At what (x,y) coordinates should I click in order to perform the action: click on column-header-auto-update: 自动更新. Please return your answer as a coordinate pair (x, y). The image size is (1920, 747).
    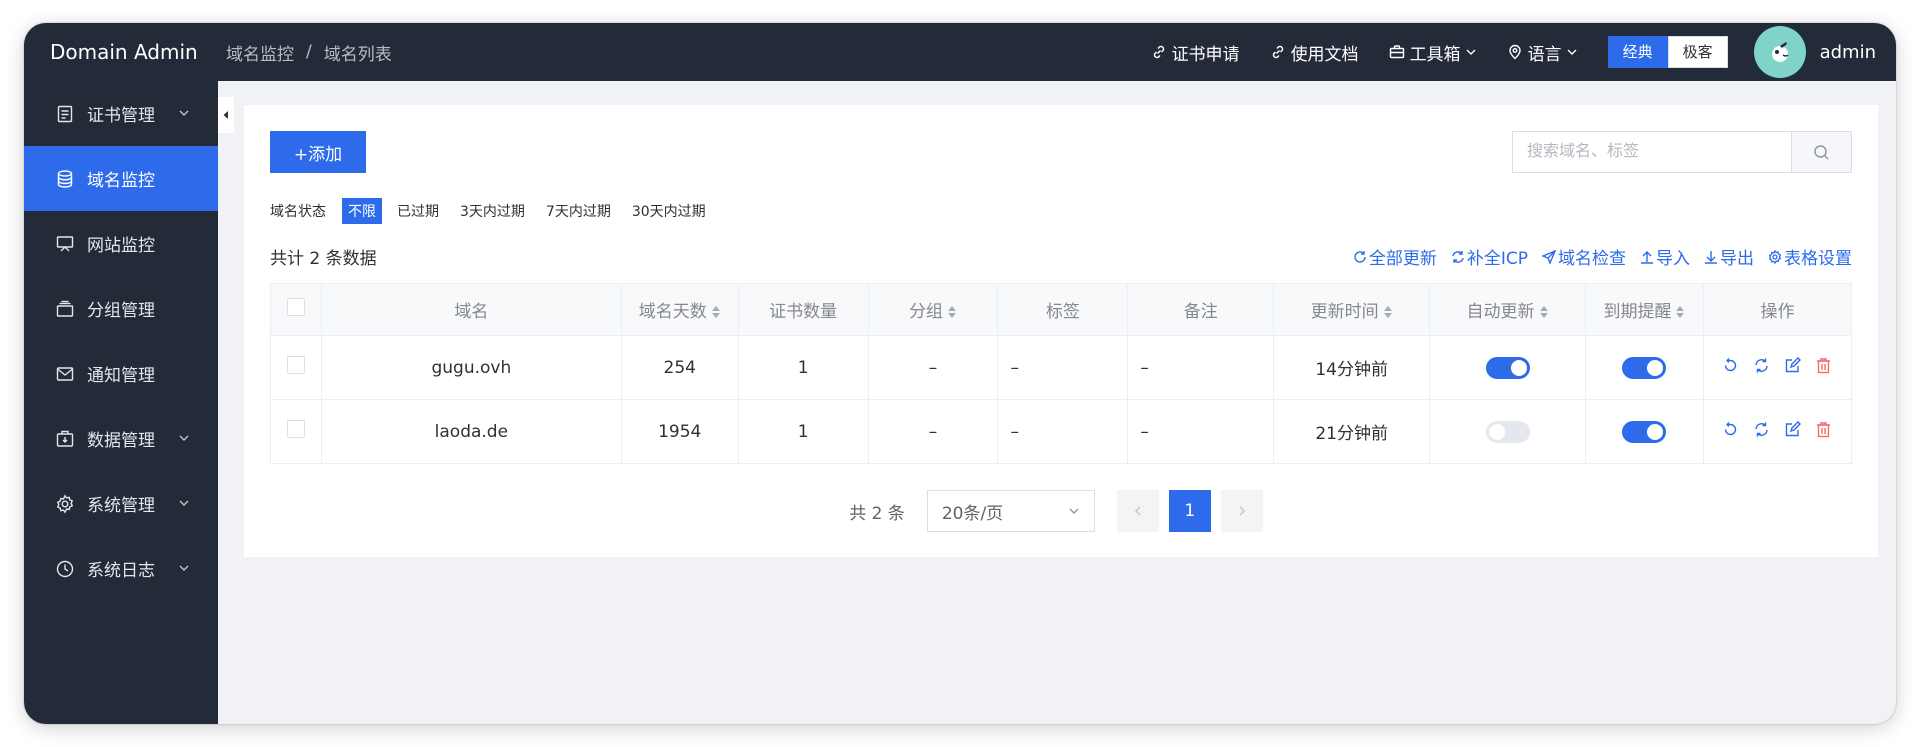
    Looking at the image, I should click on (1507, 309).